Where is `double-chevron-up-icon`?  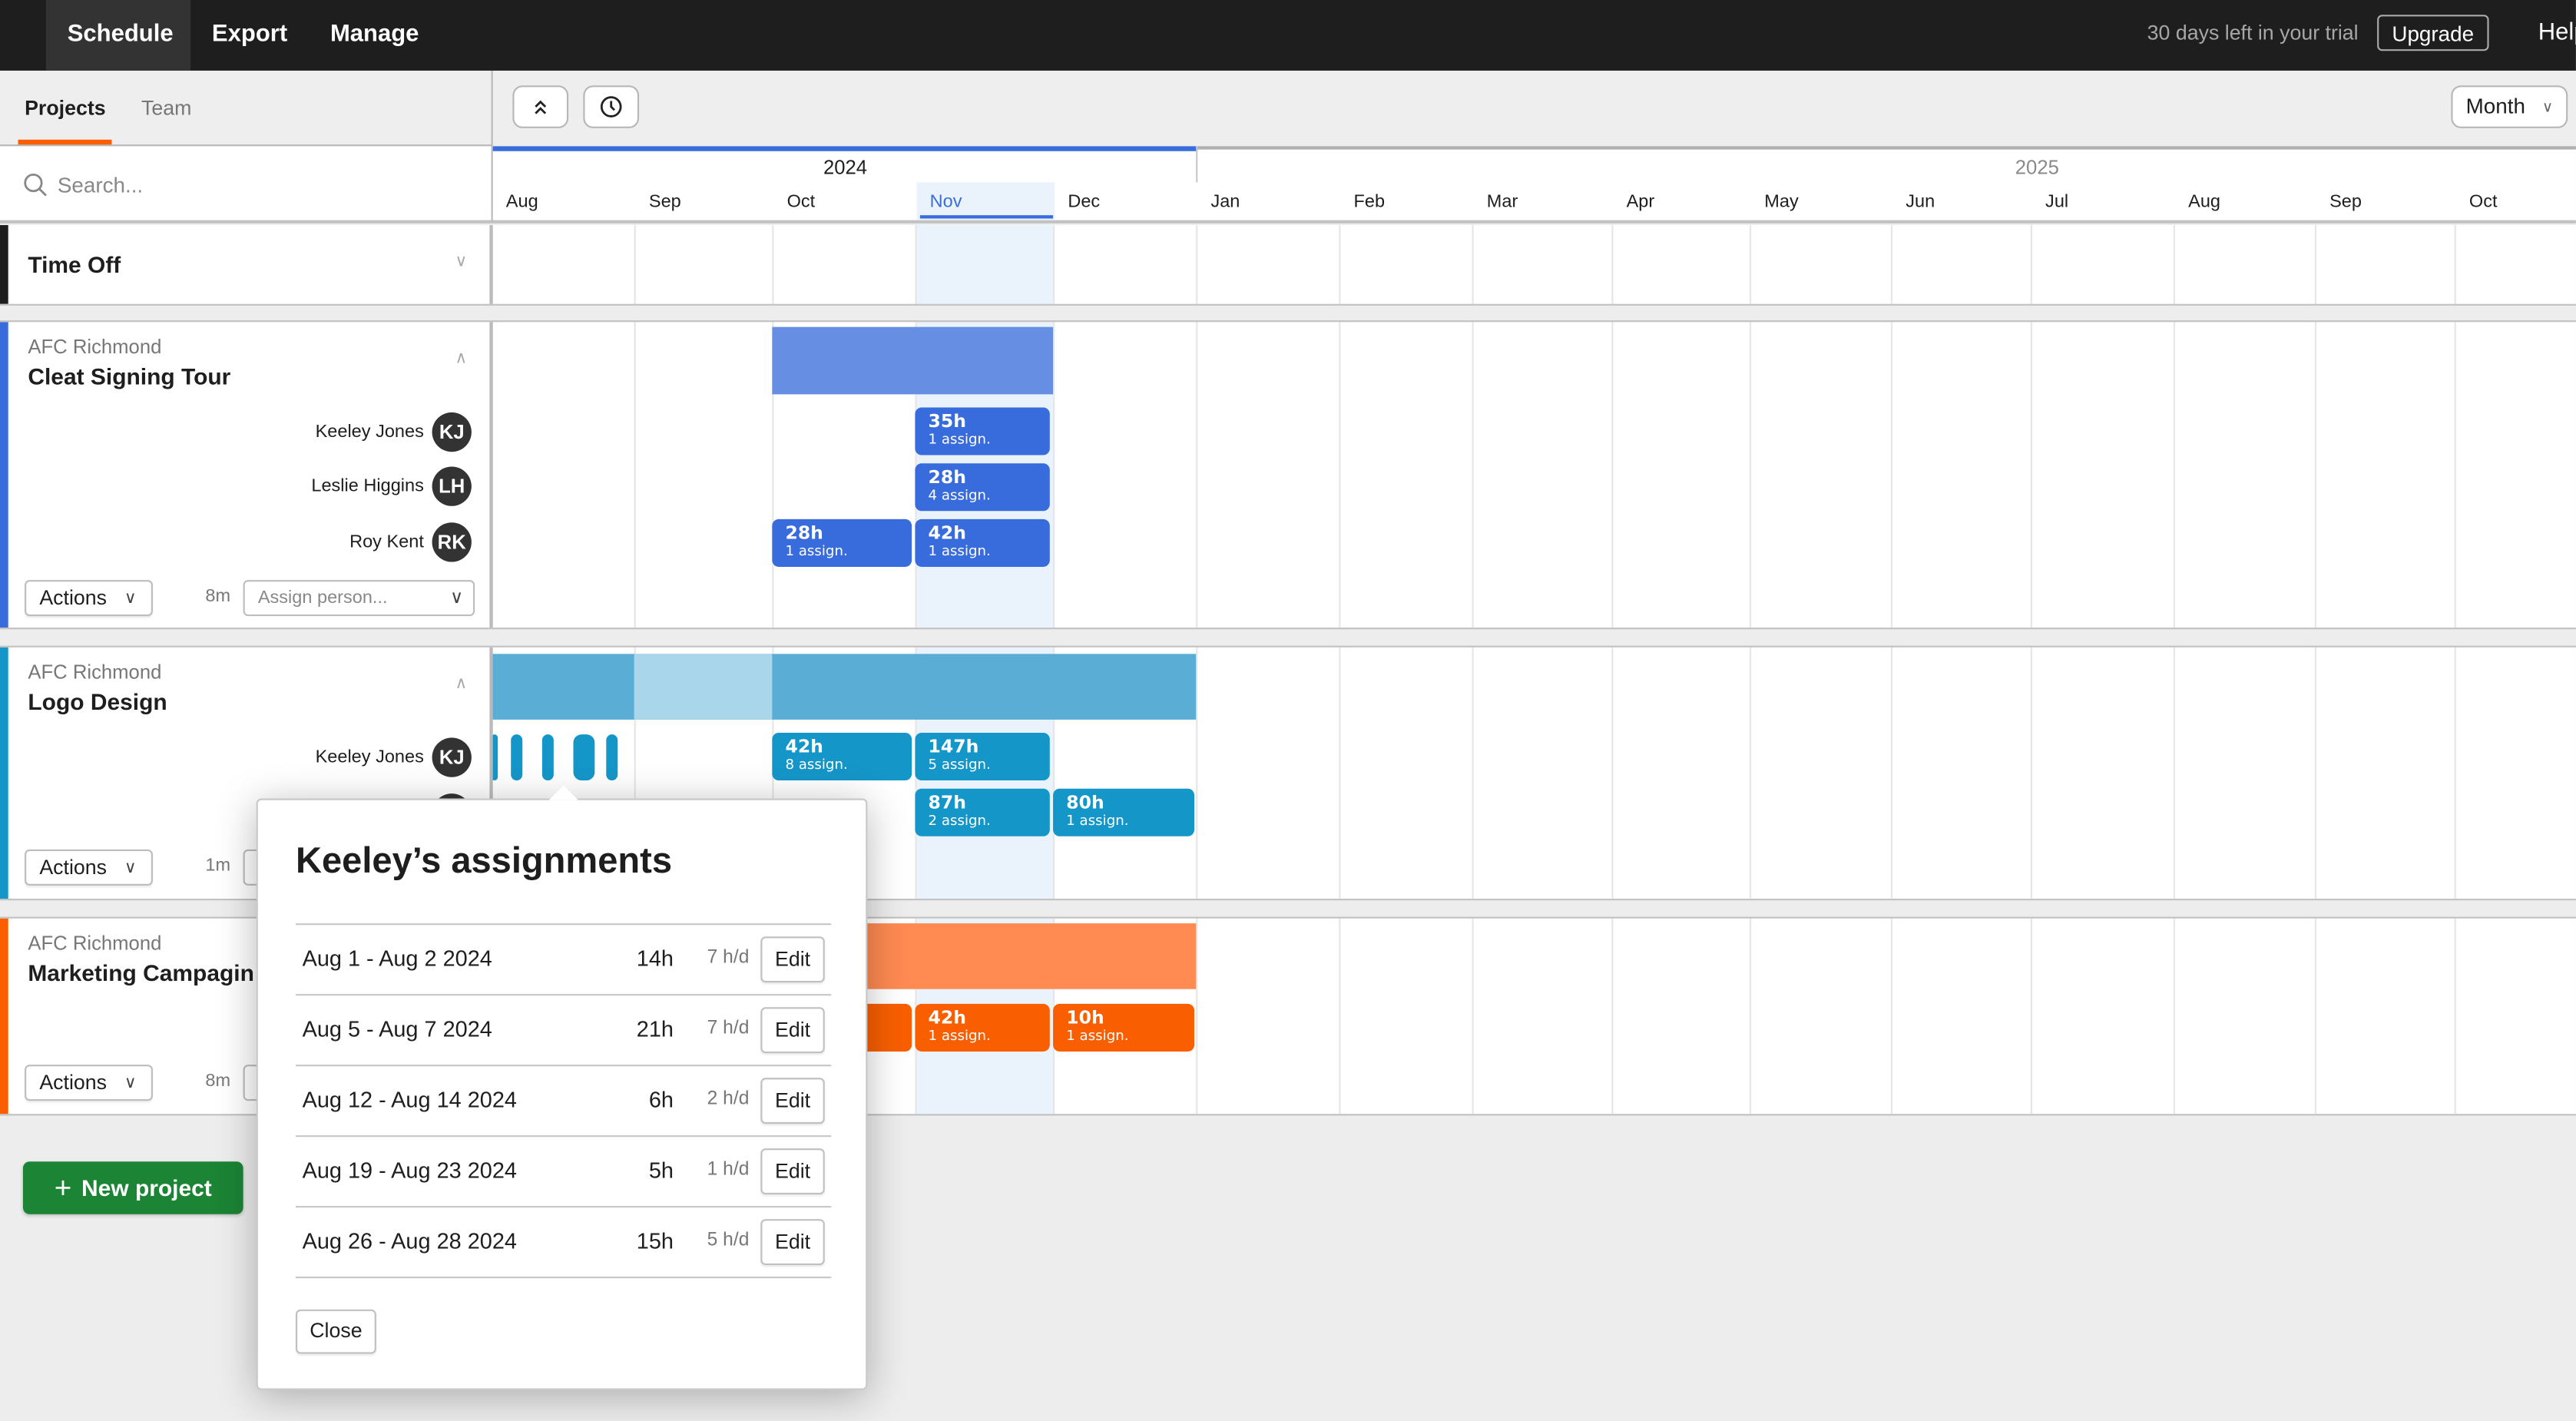 double-chevron-up-icon is located at coordinates (541, 107).